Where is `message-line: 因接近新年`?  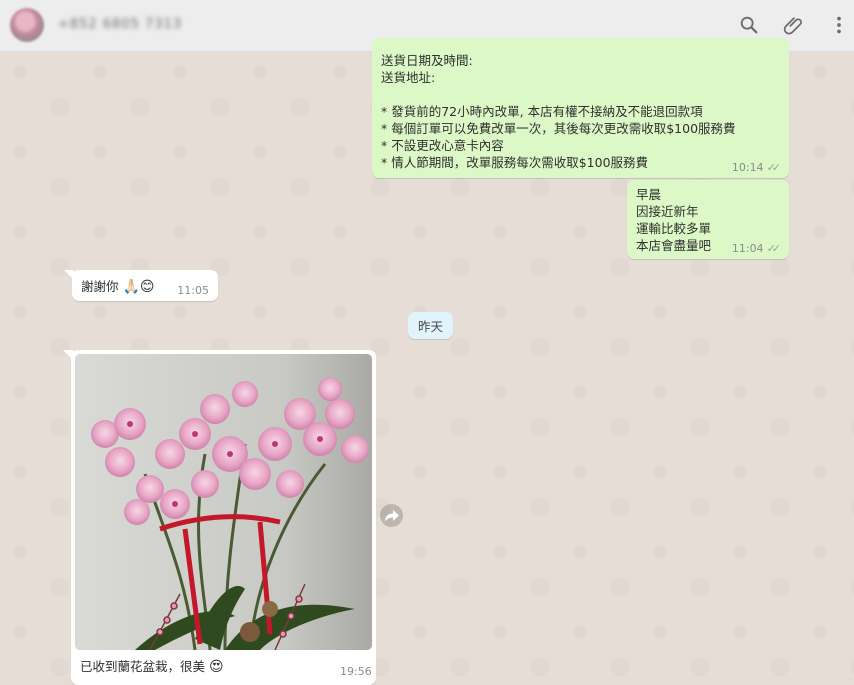 message-line: 因接近新年 is located at coordinates (667, 211).